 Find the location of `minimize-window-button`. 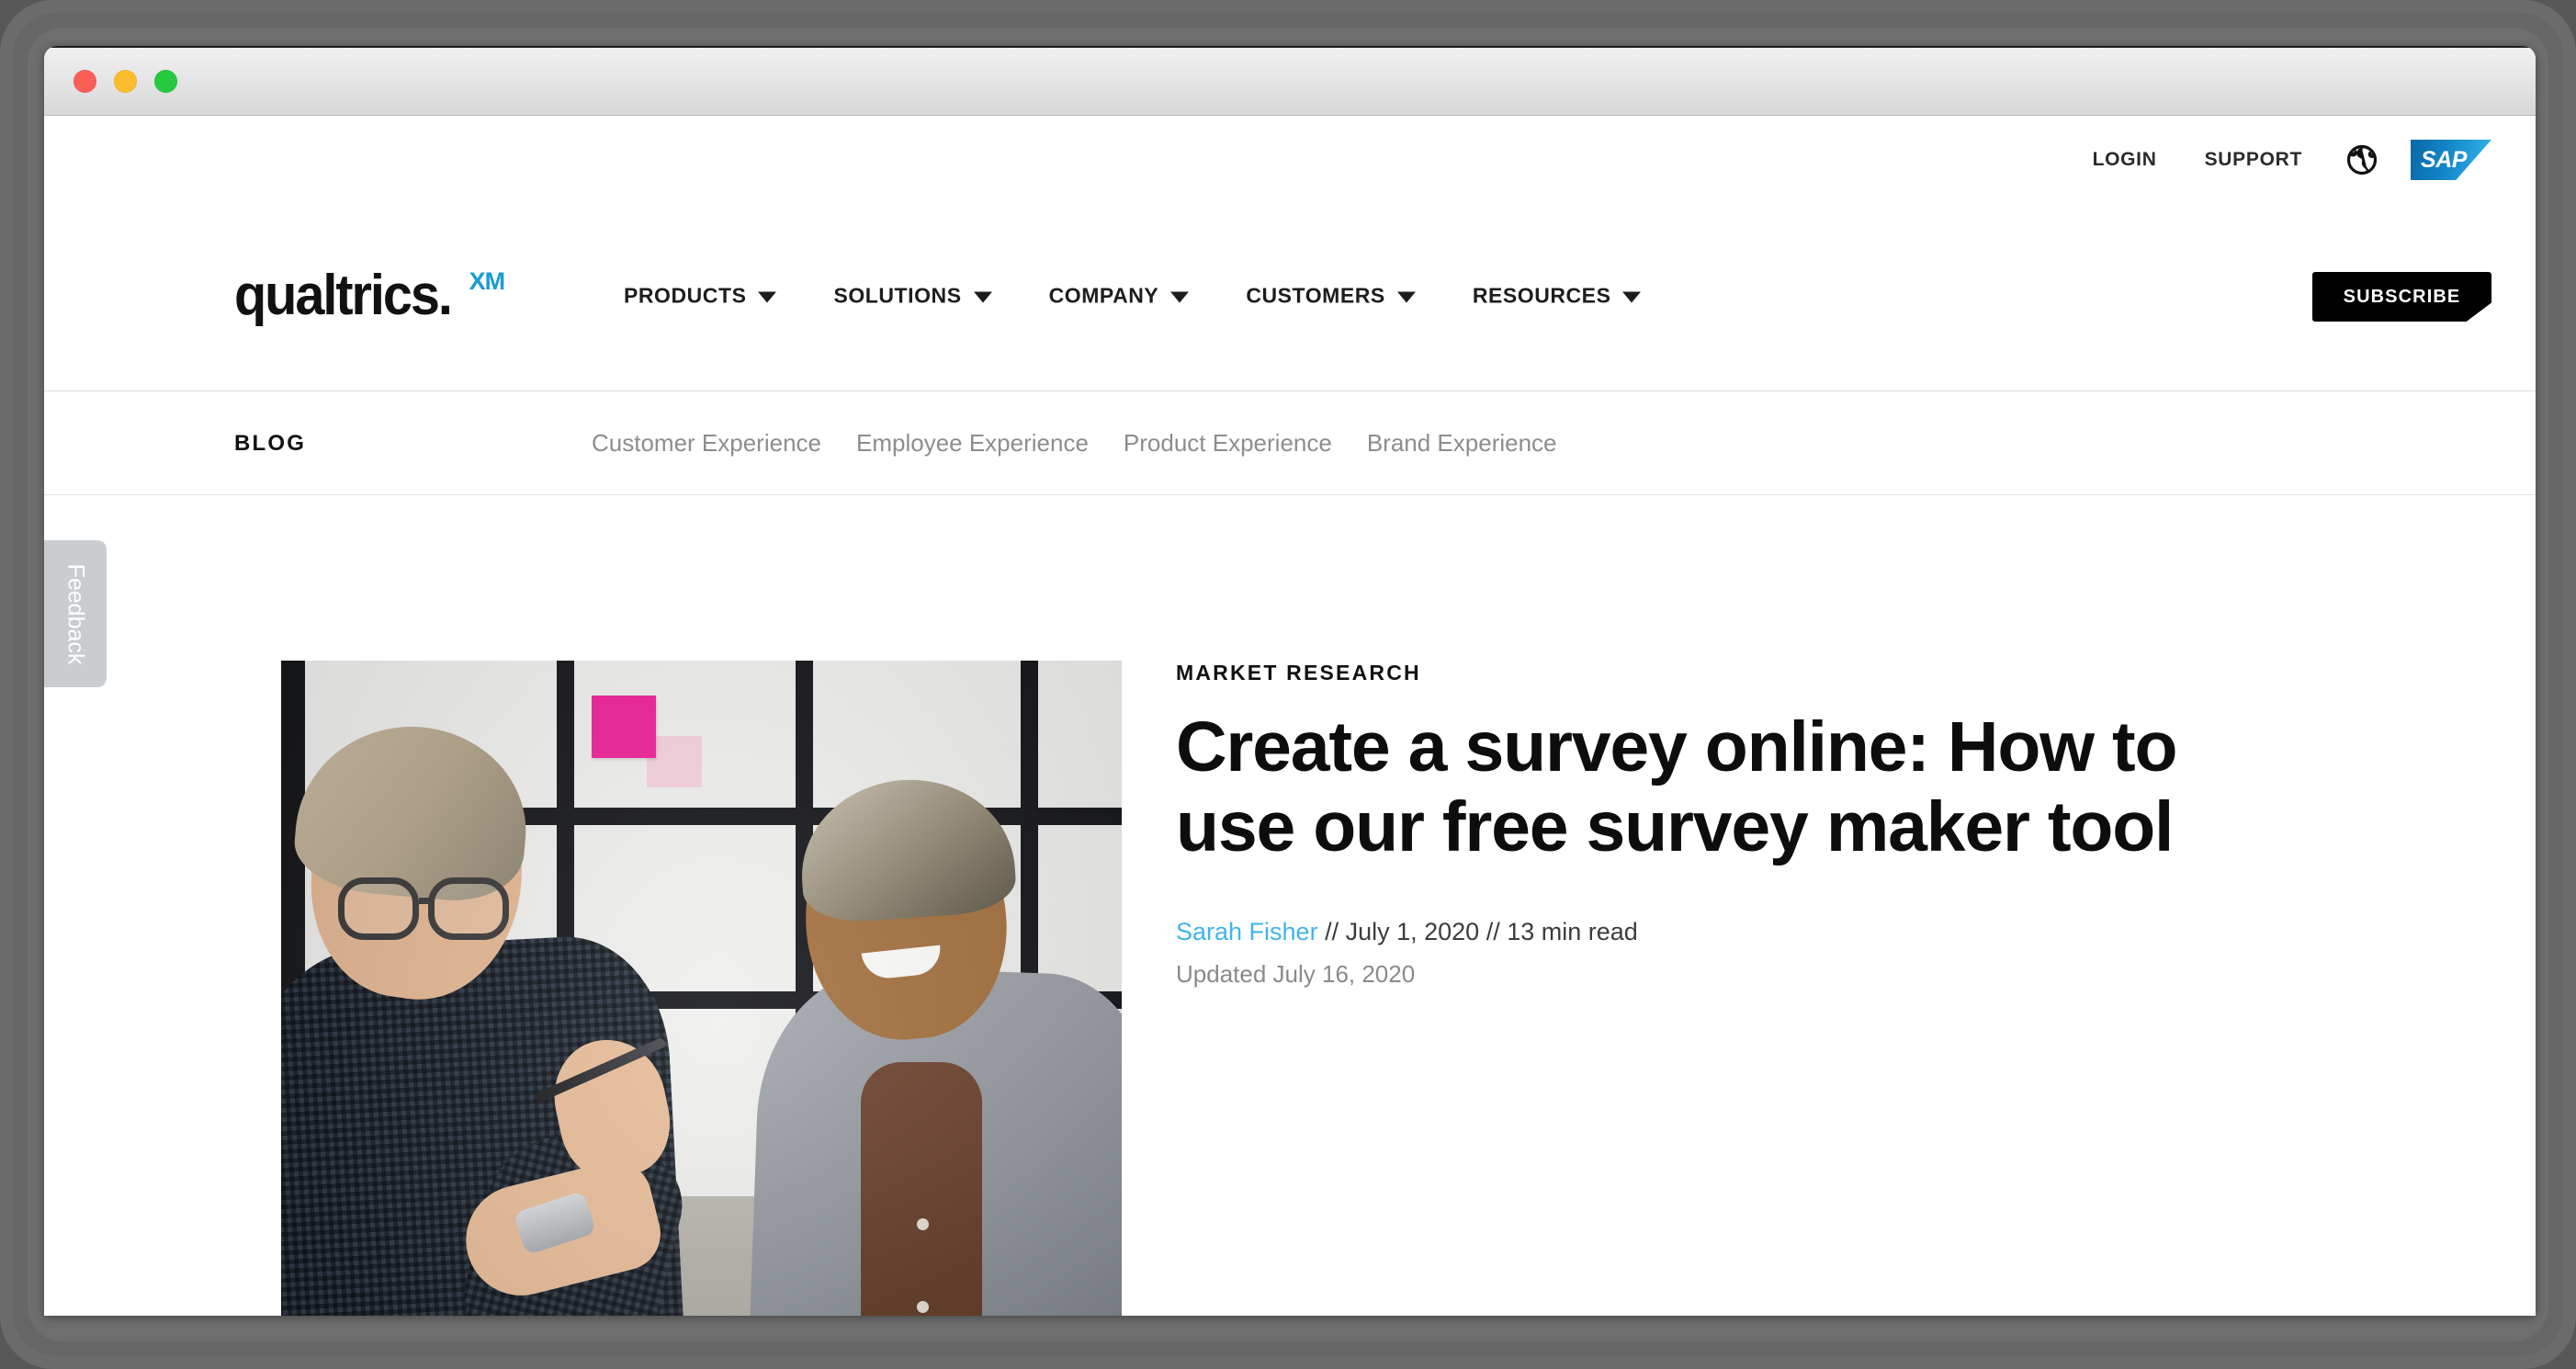

minimize-window-button is located at coordinates (125, 81).